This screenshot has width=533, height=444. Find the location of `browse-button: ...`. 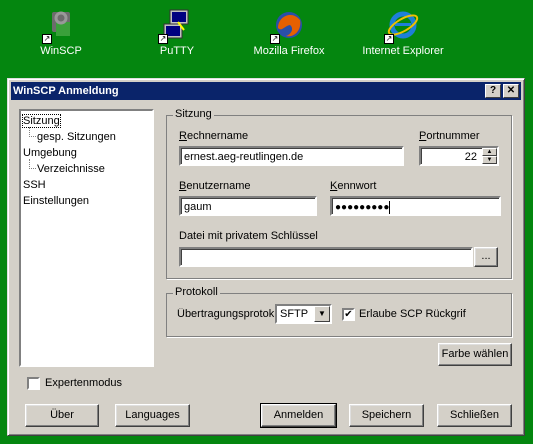

browse-button: ... is located at coordinates (486, 257).